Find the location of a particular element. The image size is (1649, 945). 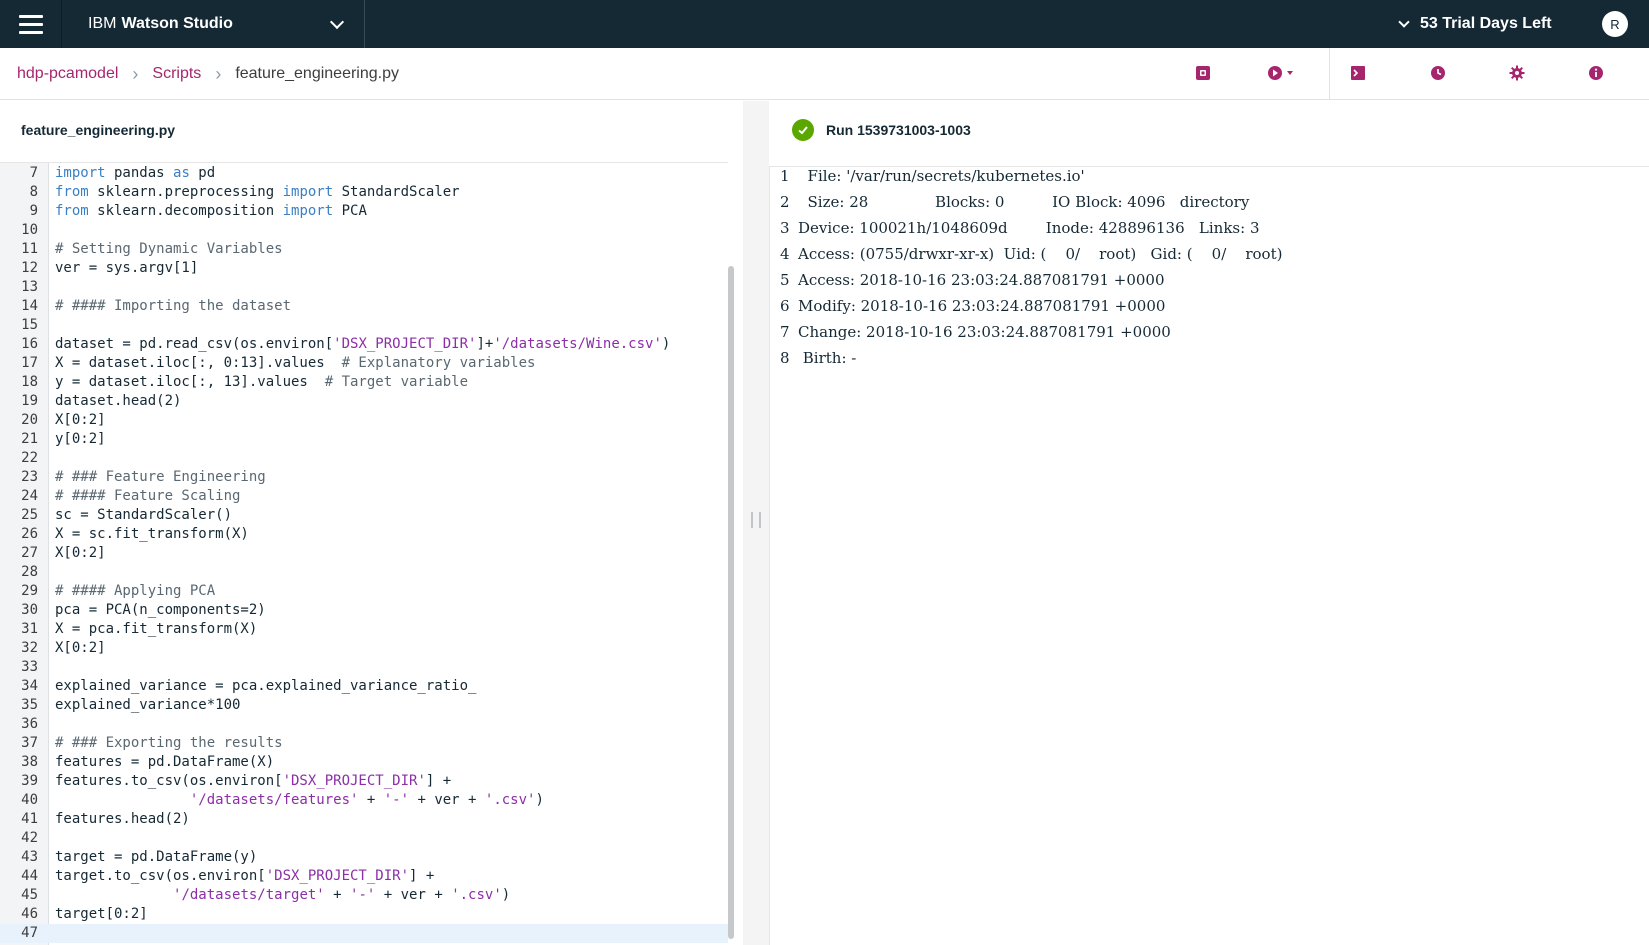

product-switcher: IBM Watson Studio is located at coordinates (213, 24).